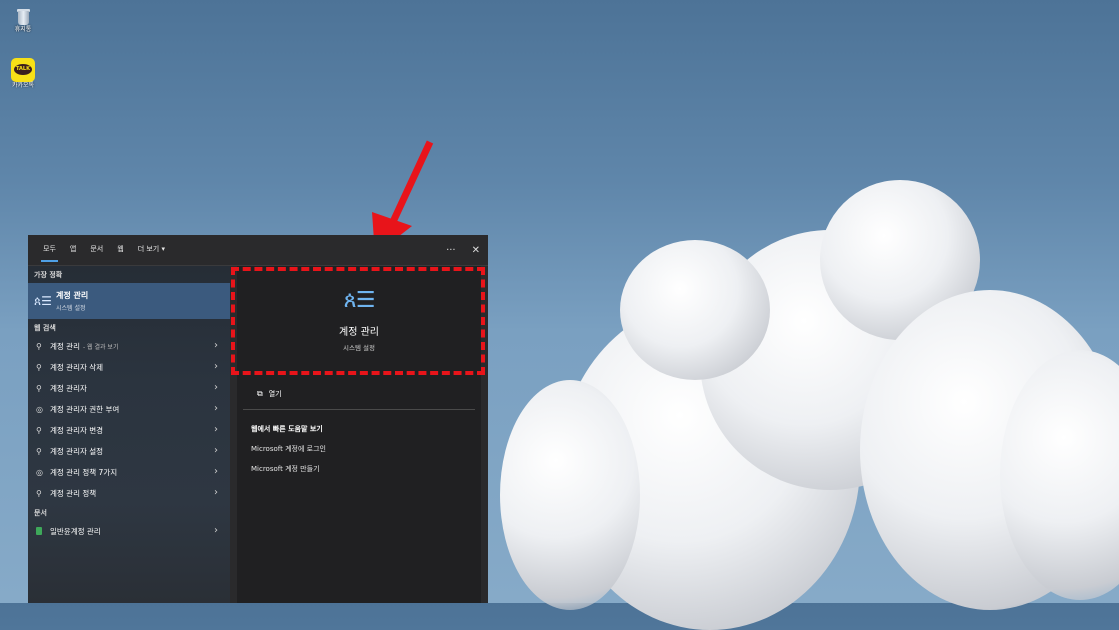 The image size is (1119, 630). What do you see at coordinates (49, 250) in the screenshot?
I see `tab-all: 모두` at bounding box center [49, 250].